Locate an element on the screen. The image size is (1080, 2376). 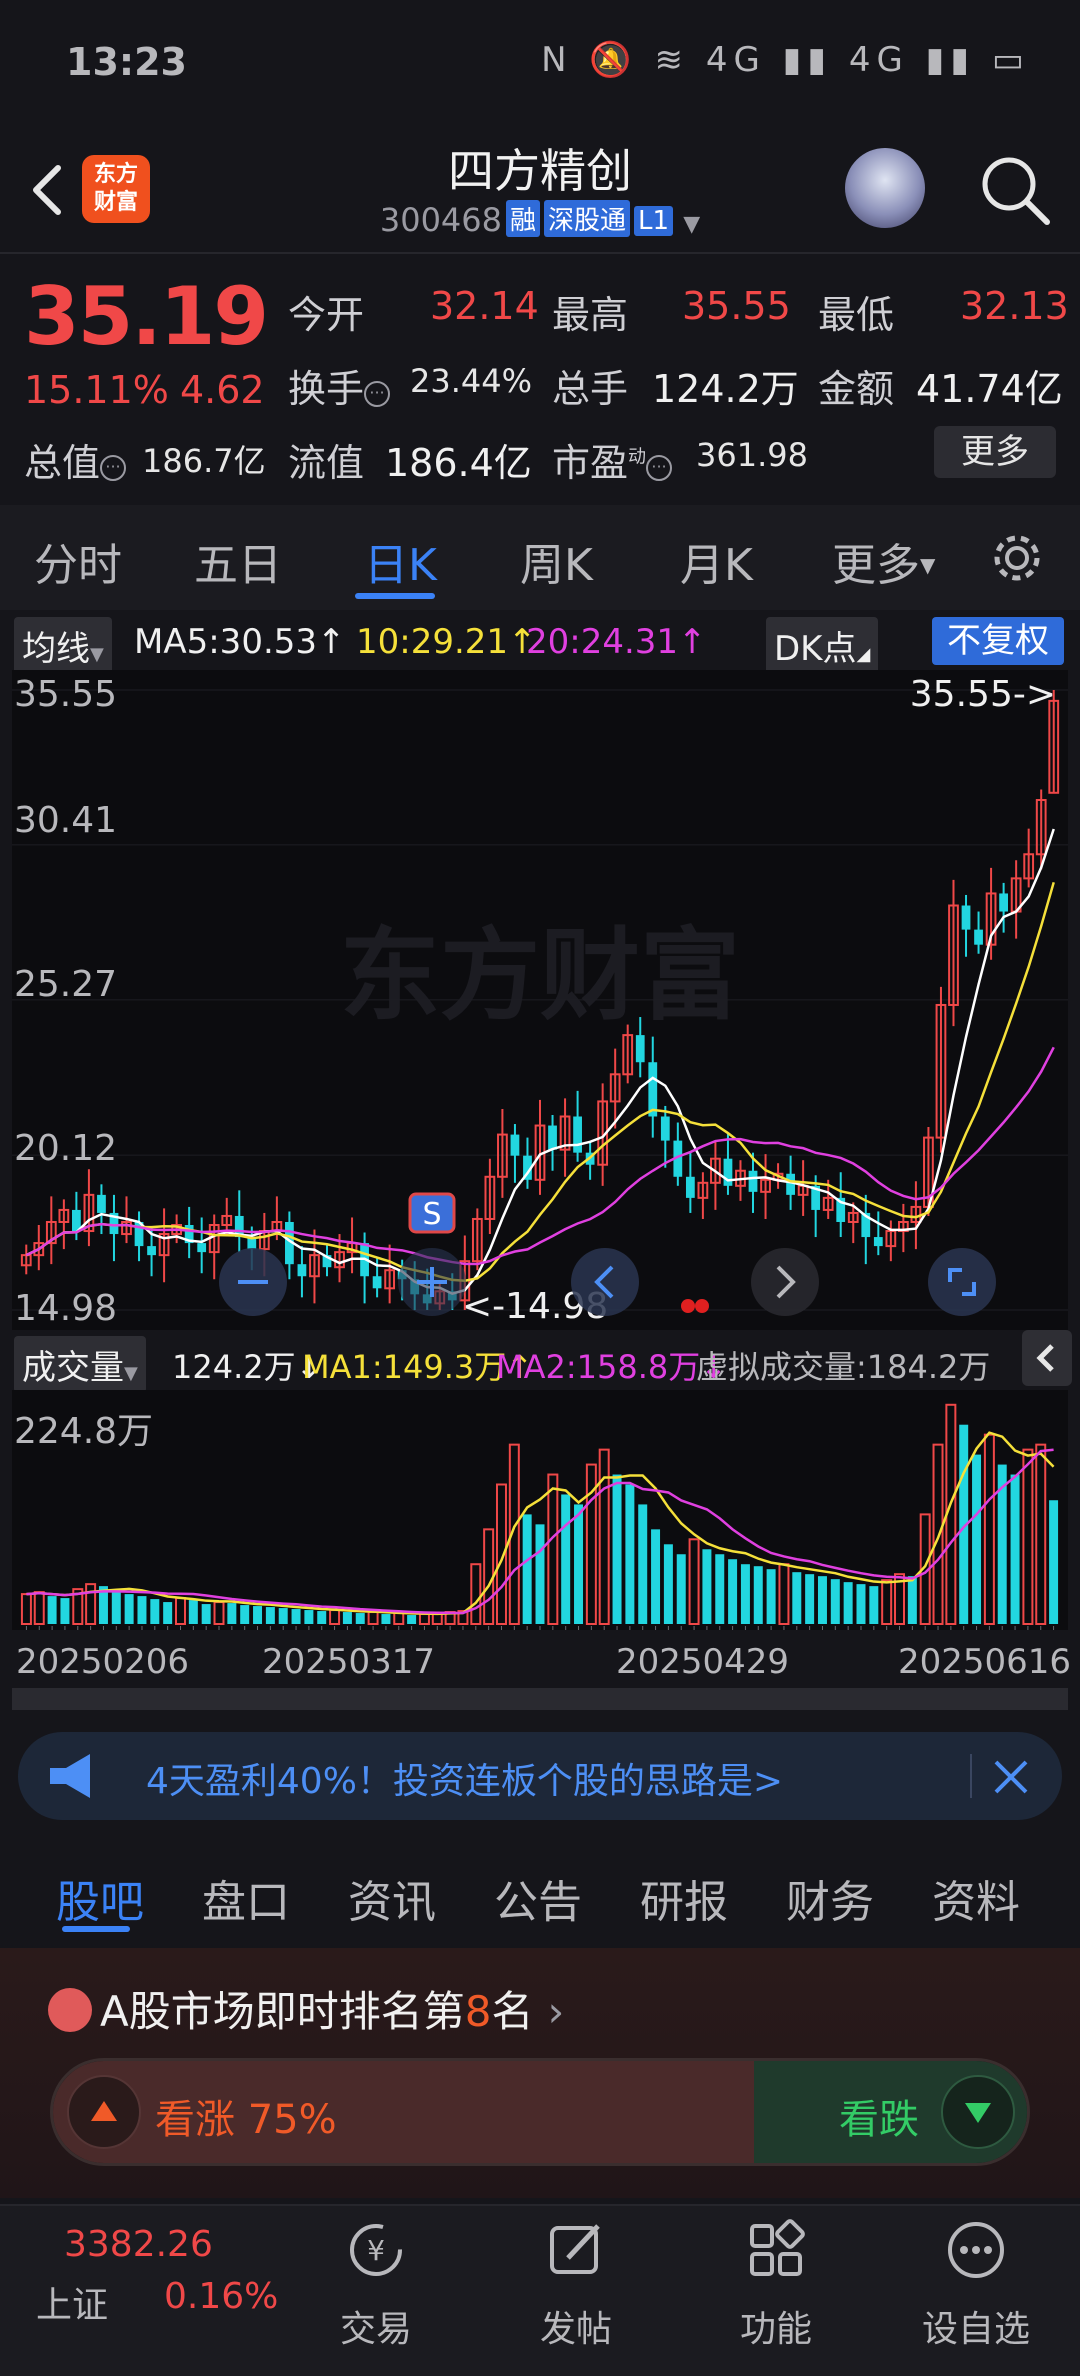
change-percent: 15.11% is located at coordinates (96, 390).